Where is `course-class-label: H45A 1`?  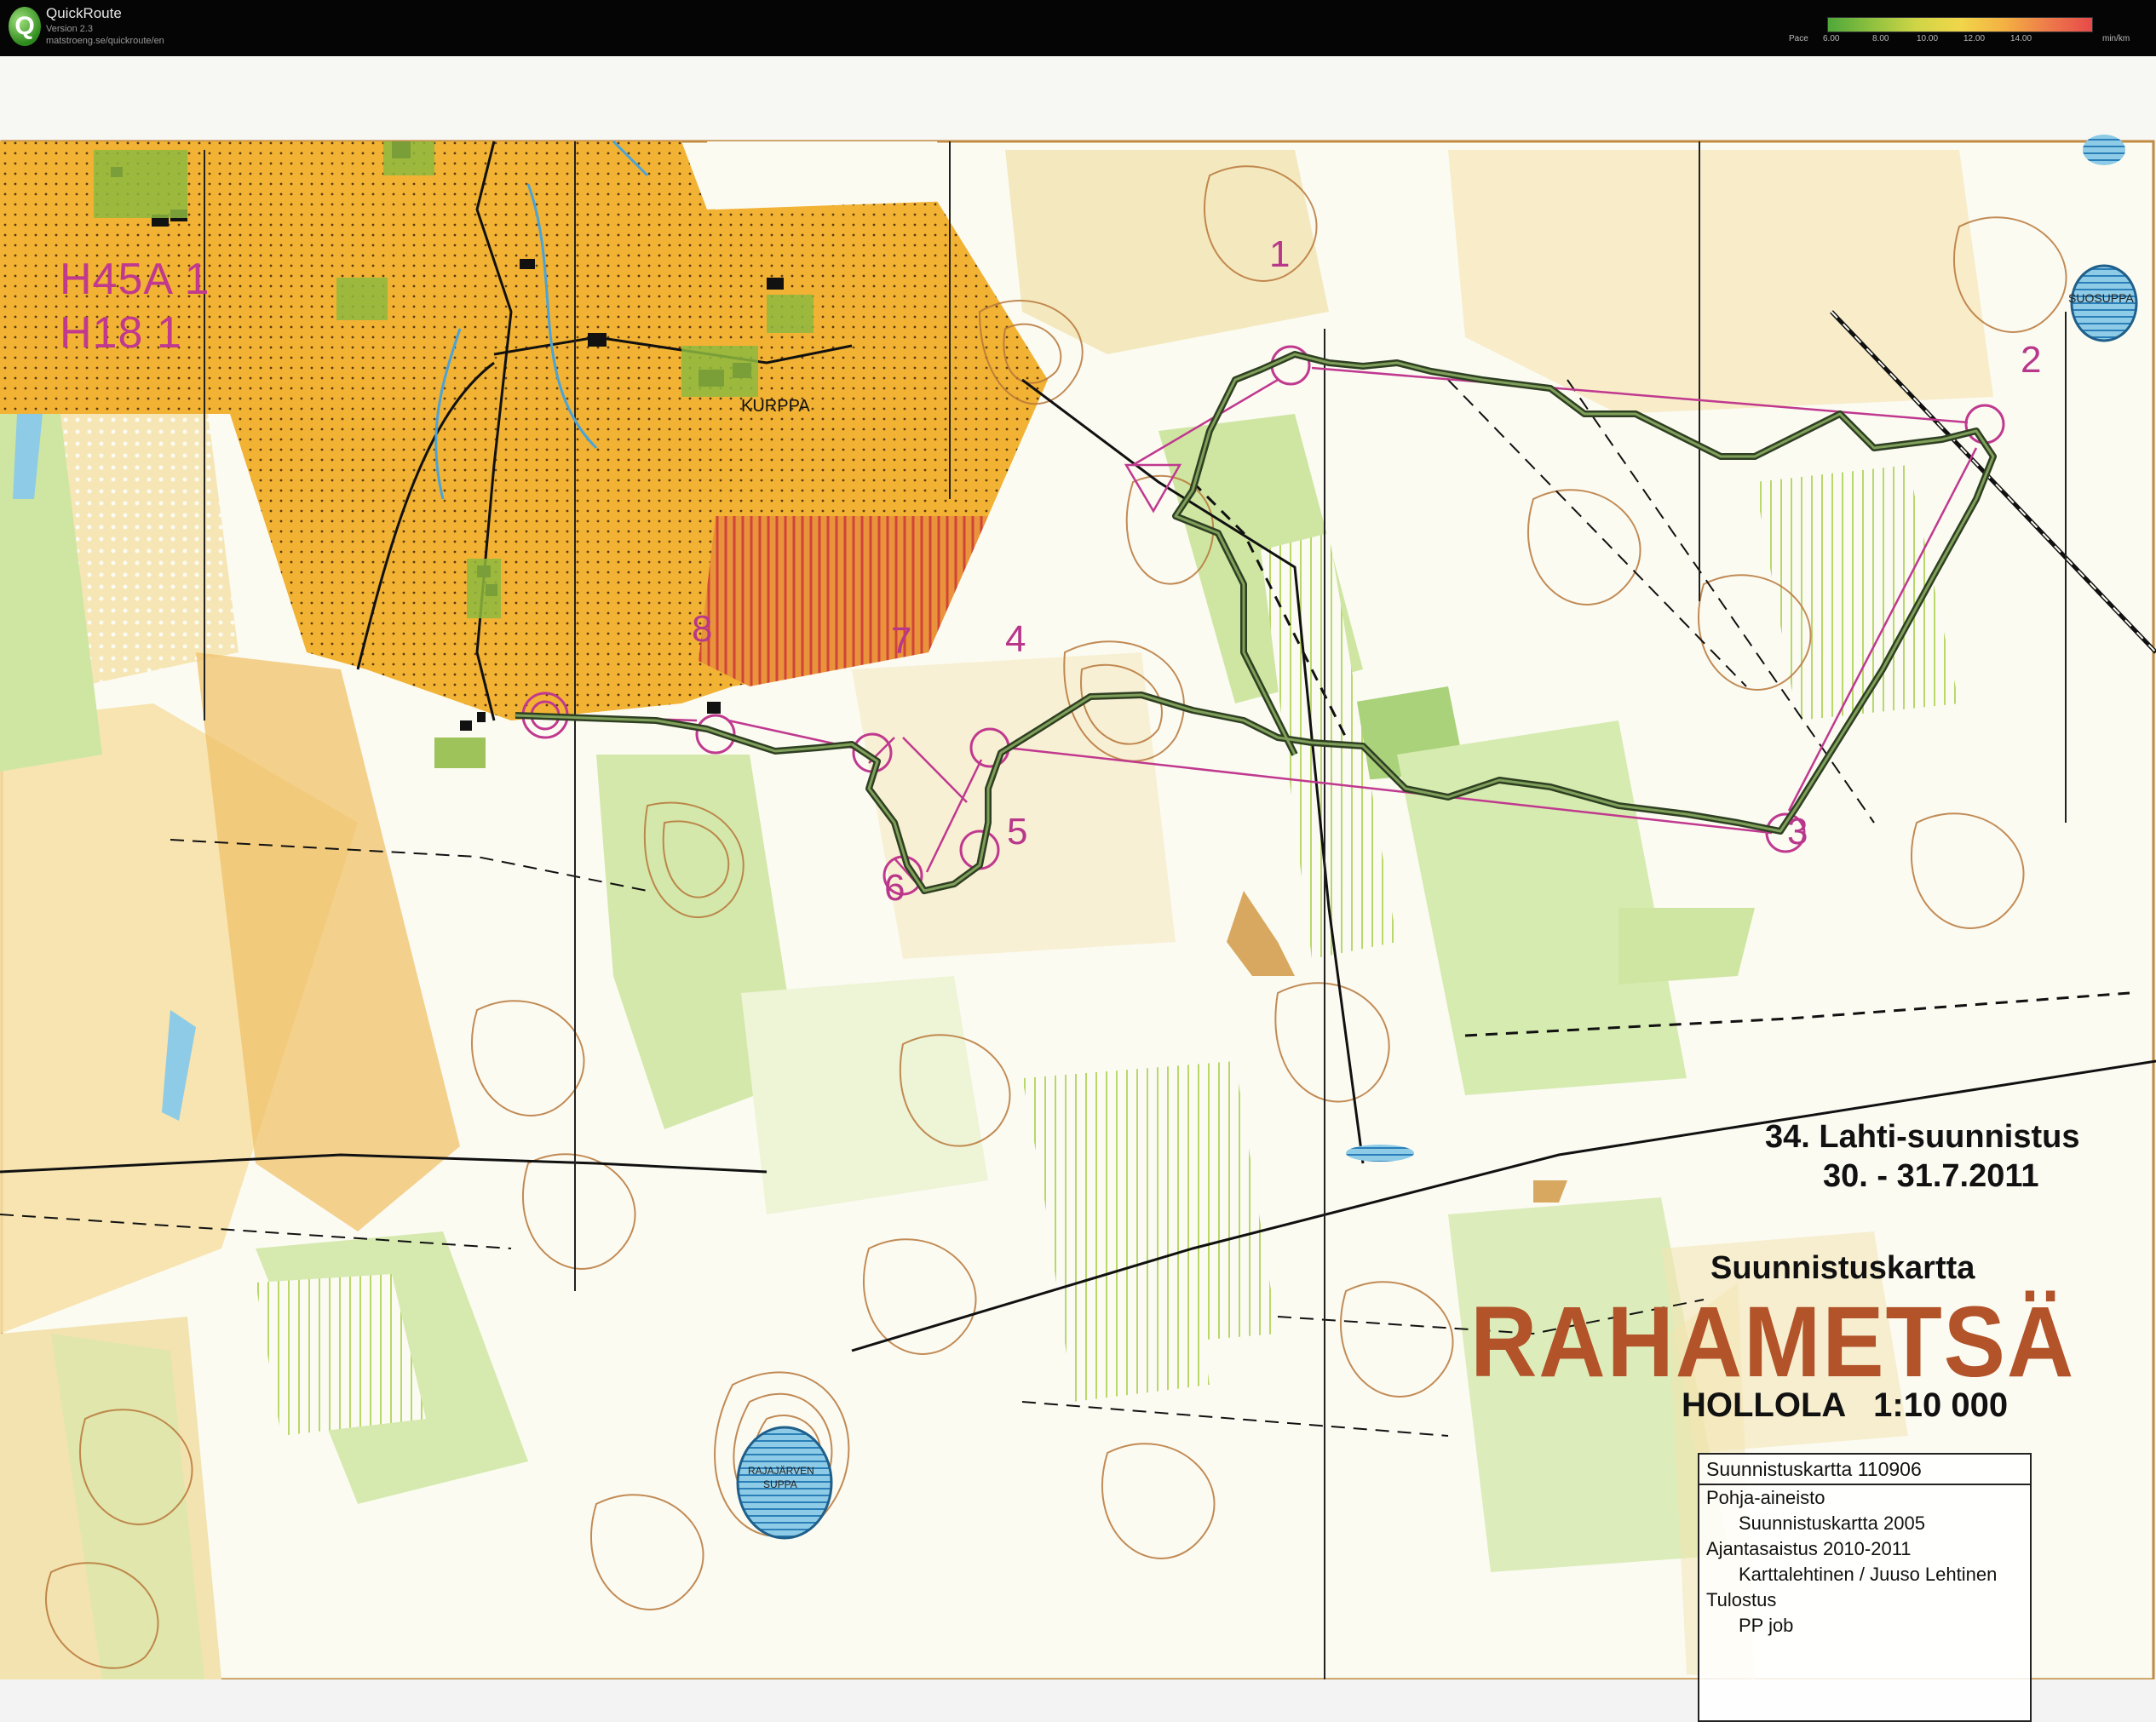
course-class-label: H45A 1 is located at coordinates (135, 279).